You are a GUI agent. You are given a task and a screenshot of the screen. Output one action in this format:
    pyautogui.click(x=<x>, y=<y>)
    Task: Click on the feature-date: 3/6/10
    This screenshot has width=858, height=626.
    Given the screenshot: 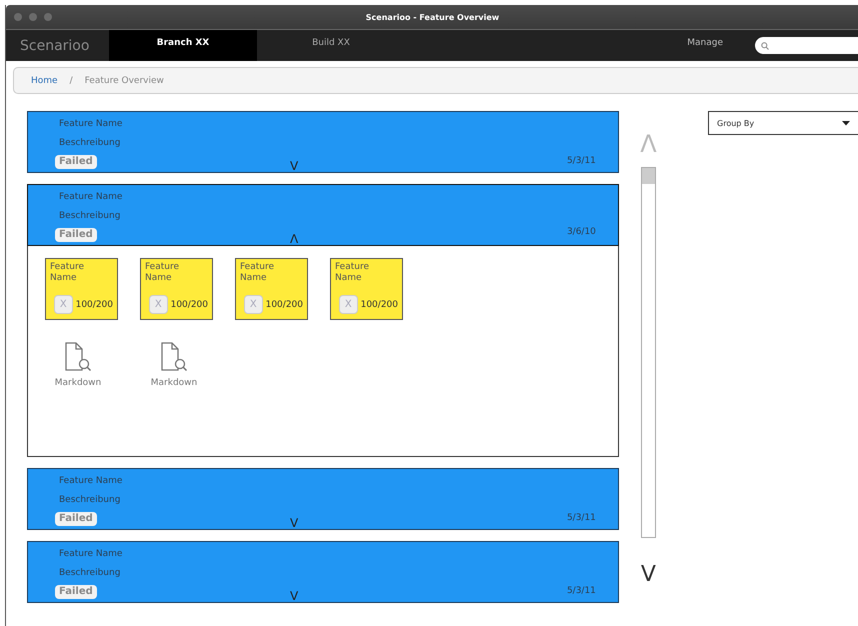 What is the action you would take?
    pyautogui.click(x=581, y=232)
    